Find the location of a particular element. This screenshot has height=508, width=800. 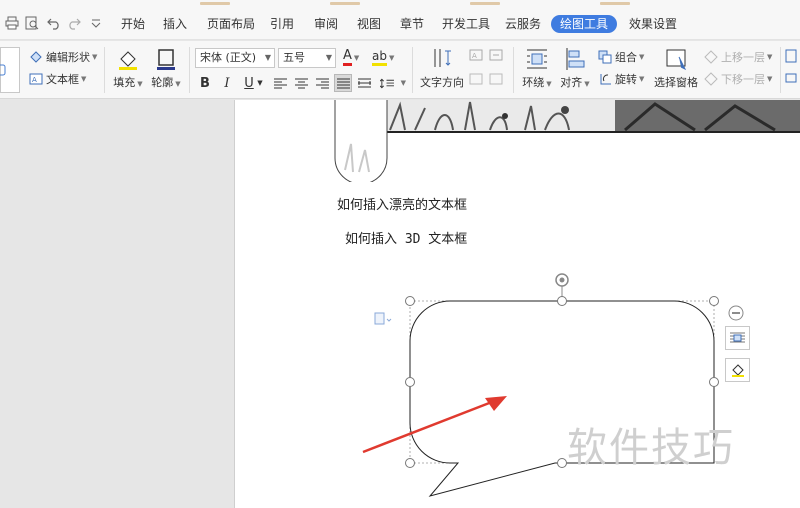

bring-forward-button: 上移一层 ▼ is located at coordinates (738, 57).